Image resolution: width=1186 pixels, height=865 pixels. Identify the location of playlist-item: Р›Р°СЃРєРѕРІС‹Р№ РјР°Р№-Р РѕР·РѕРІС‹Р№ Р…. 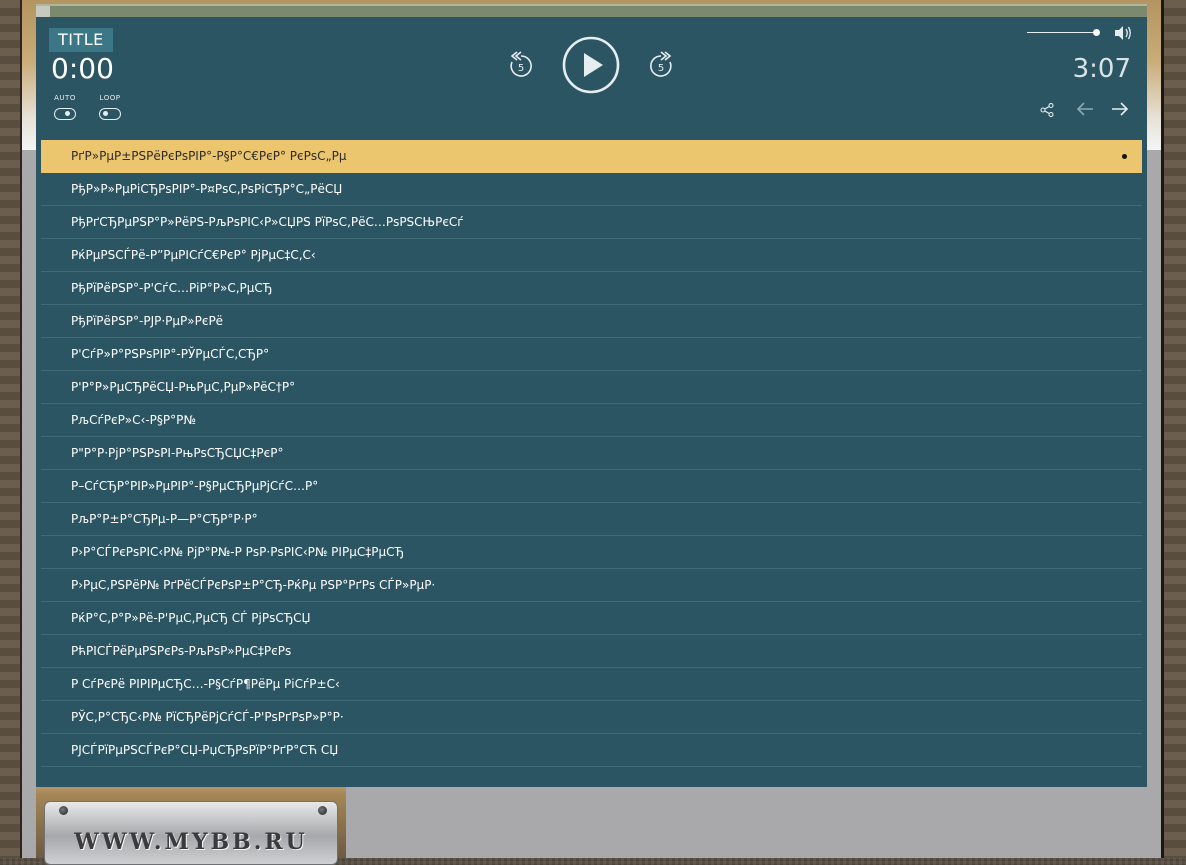
(591, 552).